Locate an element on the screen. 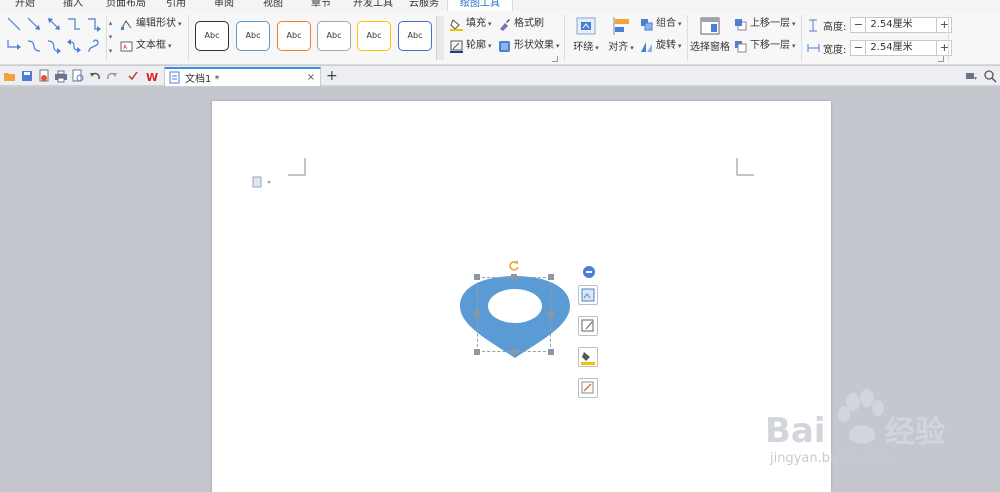  edit-shape-button: 编辑形状 ▾ is located at coordinates (151, 24).